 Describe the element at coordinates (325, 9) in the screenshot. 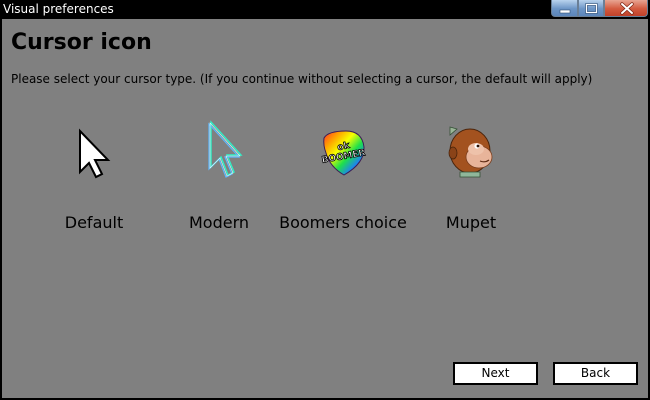

I see `title-bar: Visual preferences` at that location.